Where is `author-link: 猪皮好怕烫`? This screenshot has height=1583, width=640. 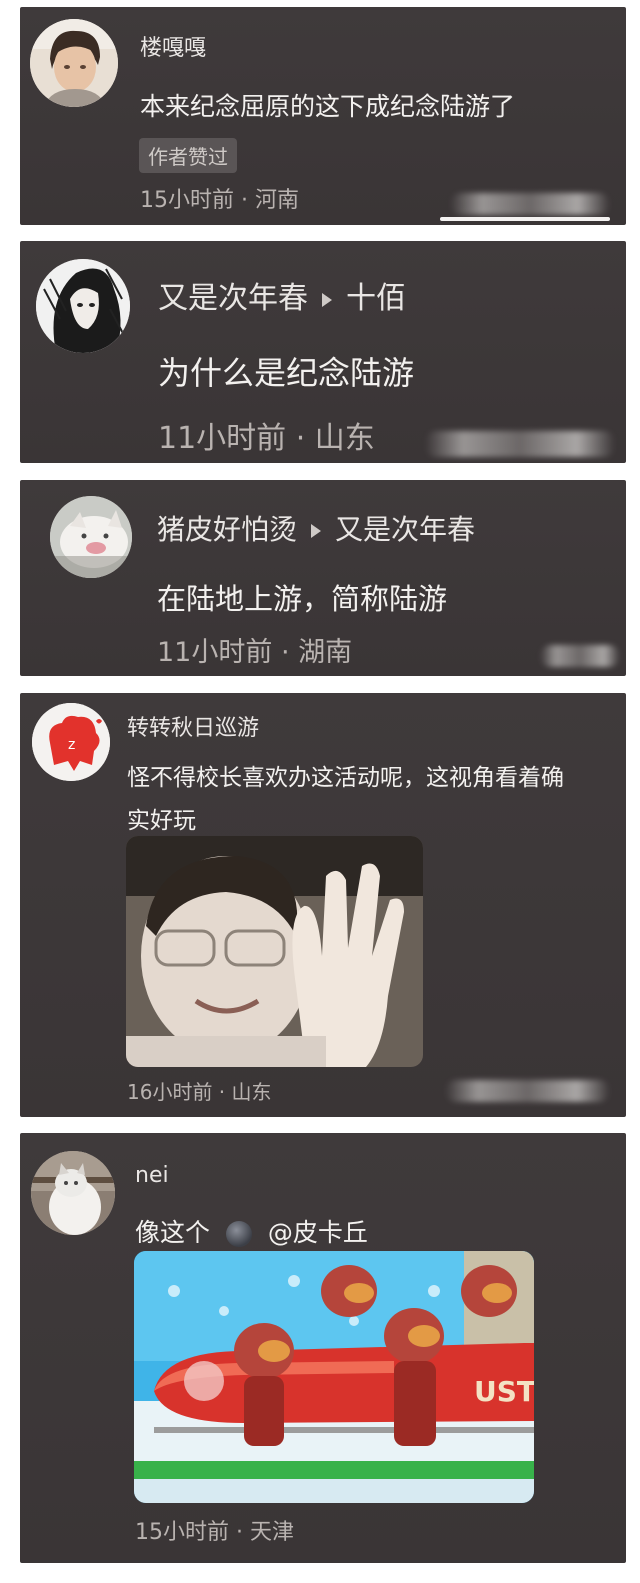 author-link: 猪皮好怕烫 is located at coordinates (227, 529).